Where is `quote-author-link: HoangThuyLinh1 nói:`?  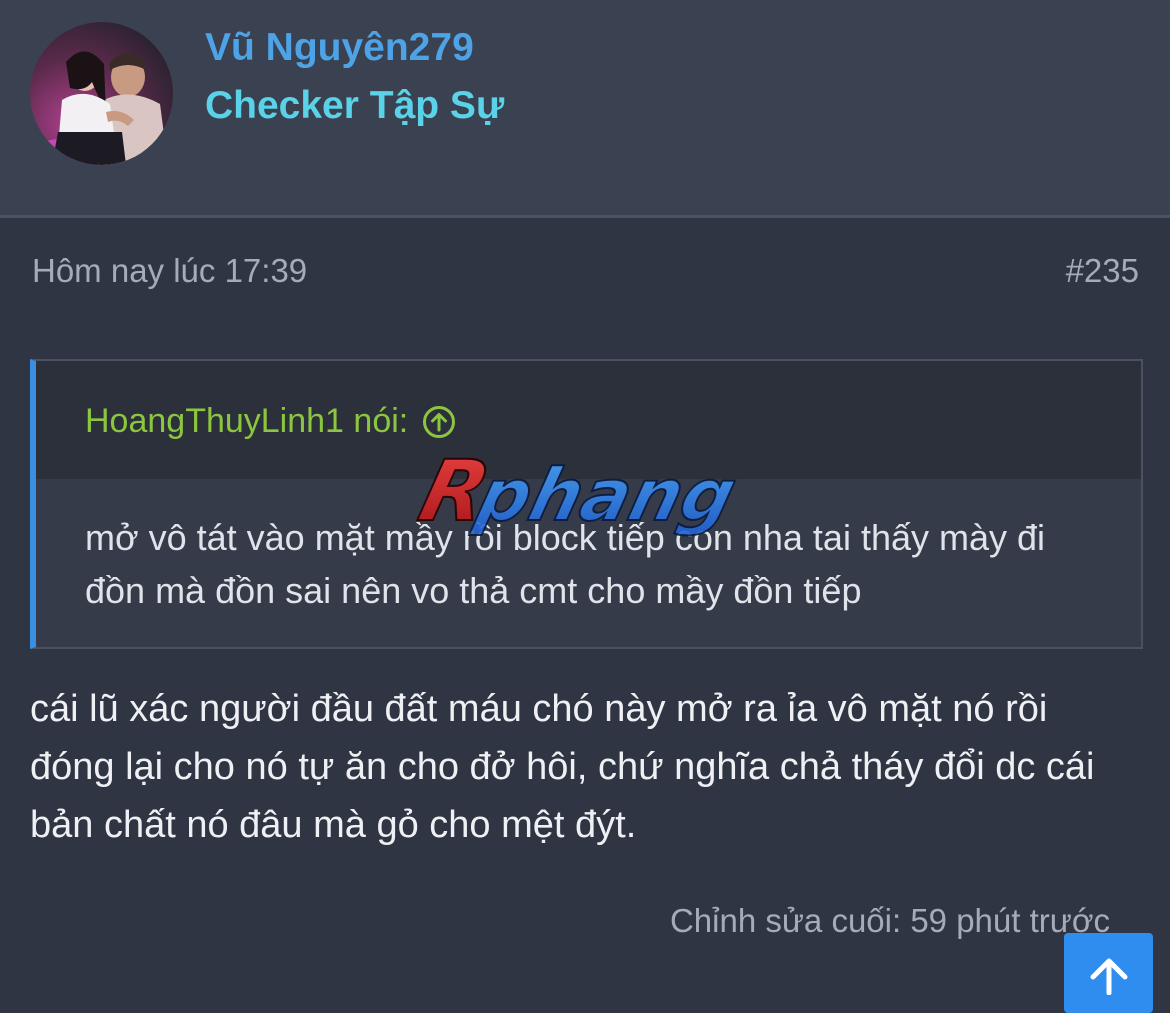
quote-author-link: HoangThuyLinh1 nói: is located at coordinates (270, 421).